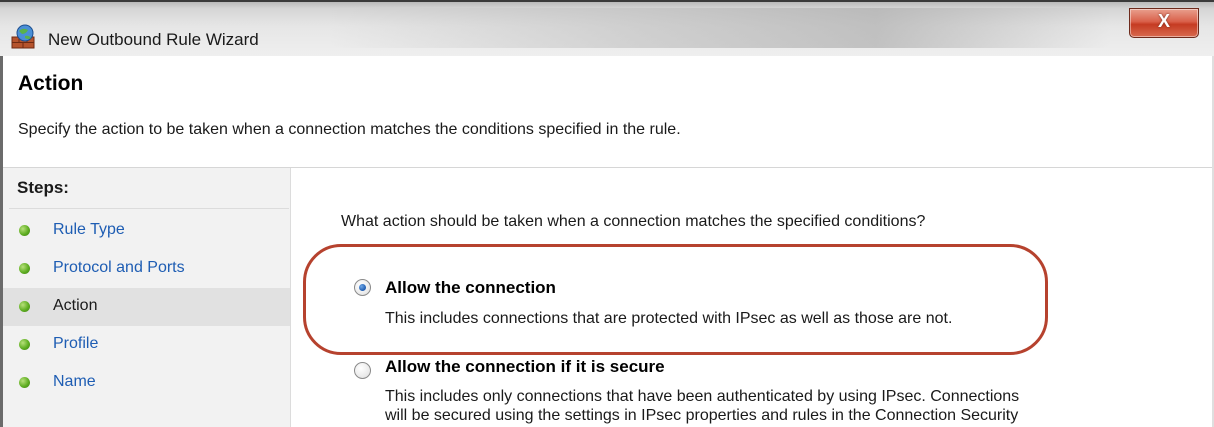  I want to click on window-title: New Outbound Rule Wizard, so click(153, 39).